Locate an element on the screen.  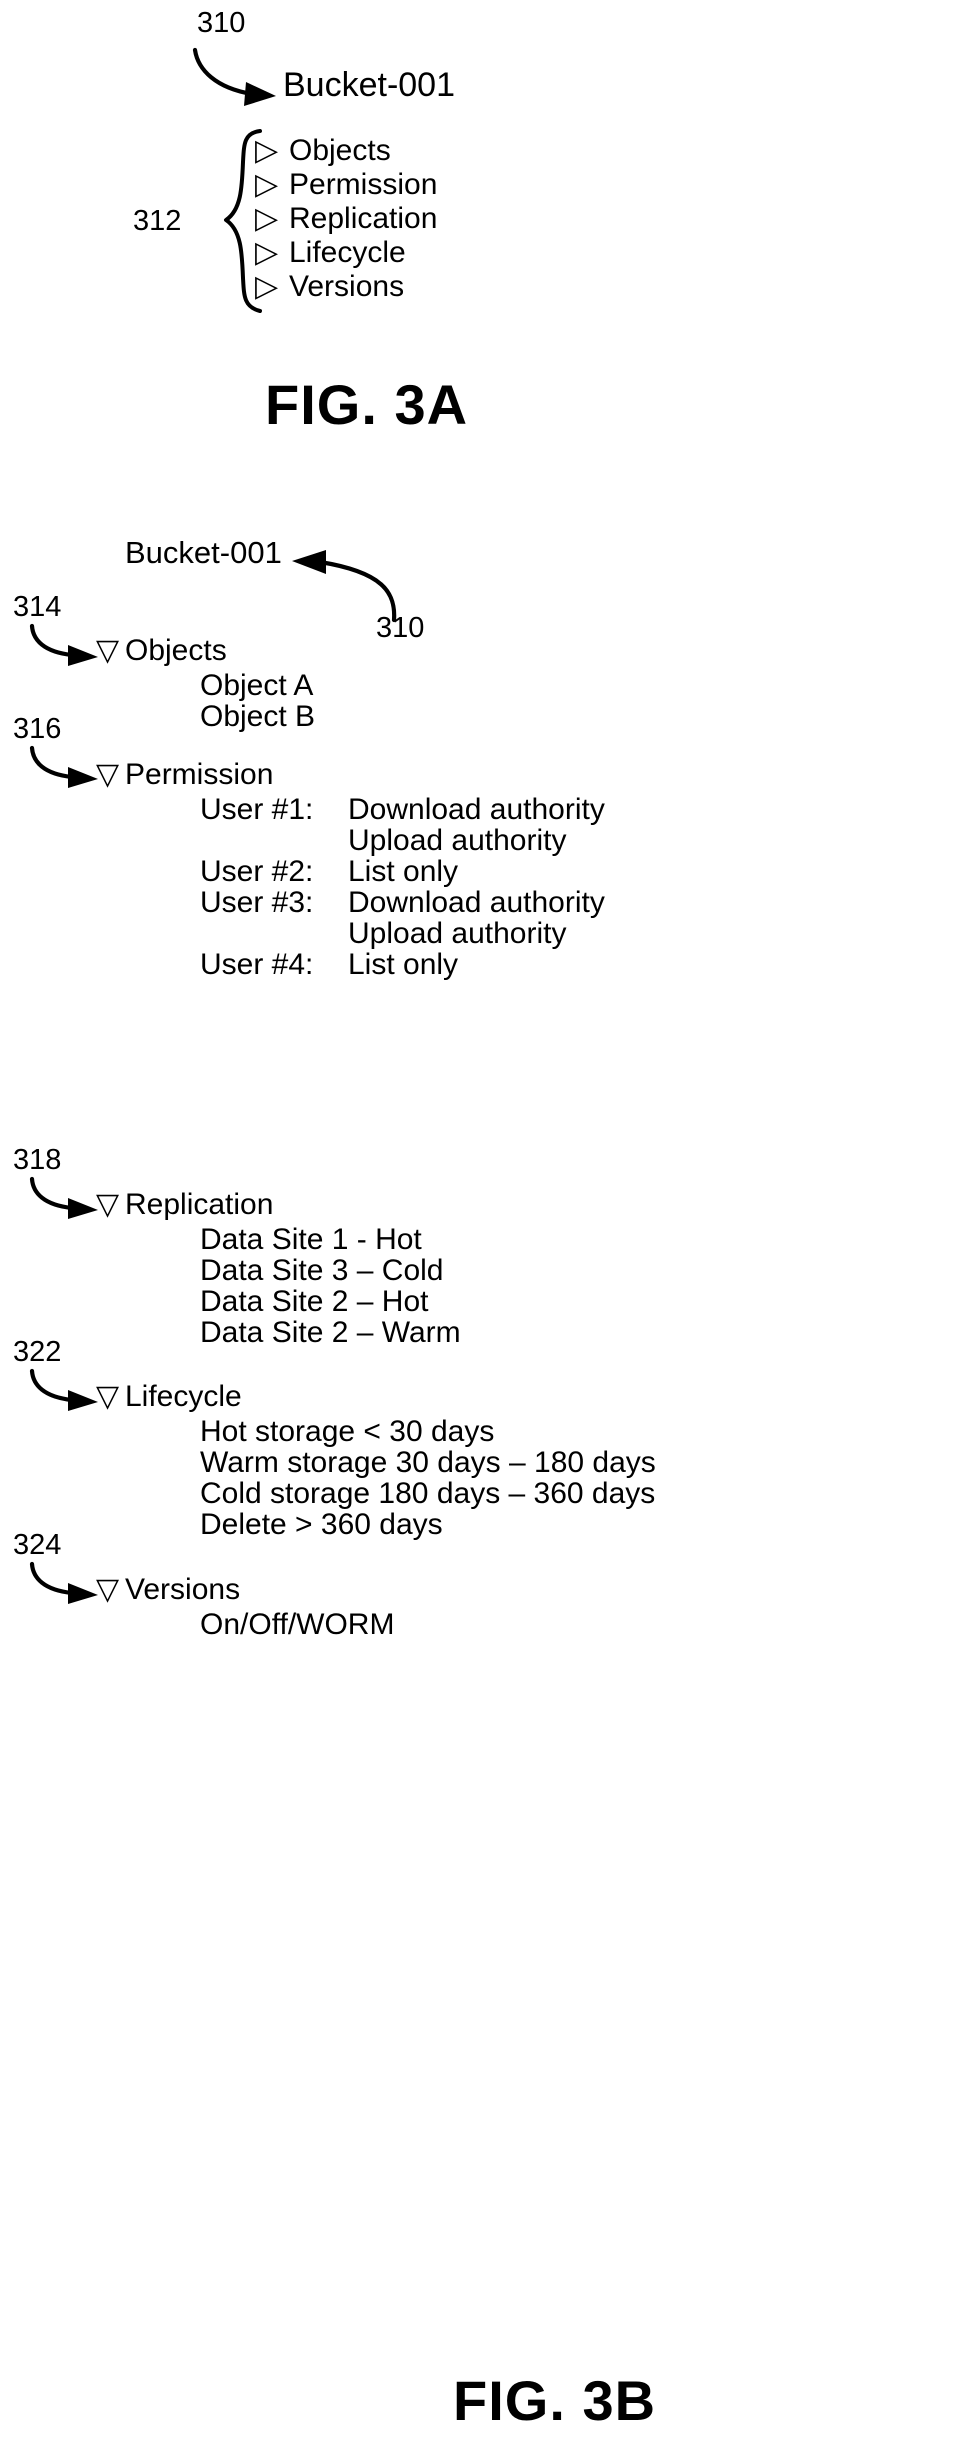
list-item: Cold storage 180 days – 360 days is located at coordinates (428, 1493).